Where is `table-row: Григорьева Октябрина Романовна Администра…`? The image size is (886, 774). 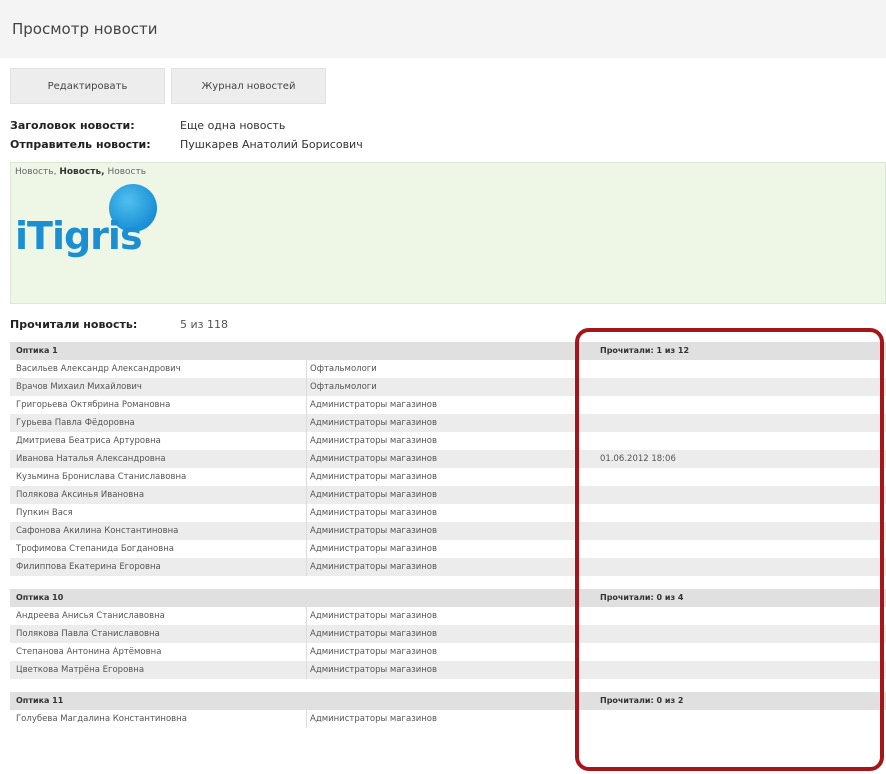 table-row: Григорьева Октябрина Романовна Администра… is located at coordinates (448, 405).